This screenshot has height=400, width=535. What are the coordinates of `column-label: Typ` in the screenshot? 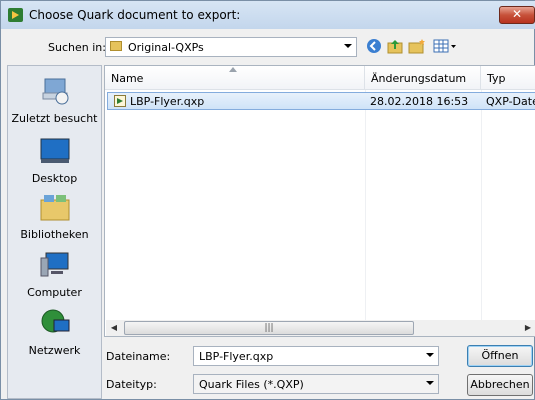 It's located at (496, 78).